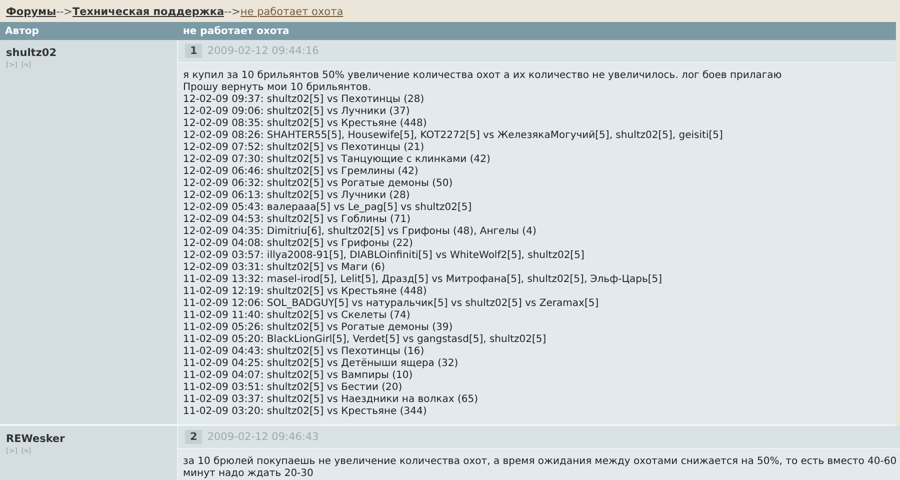 The height and width of the screenshot is (480, 900). I want to click on post-number: 1, so click(193, 51).